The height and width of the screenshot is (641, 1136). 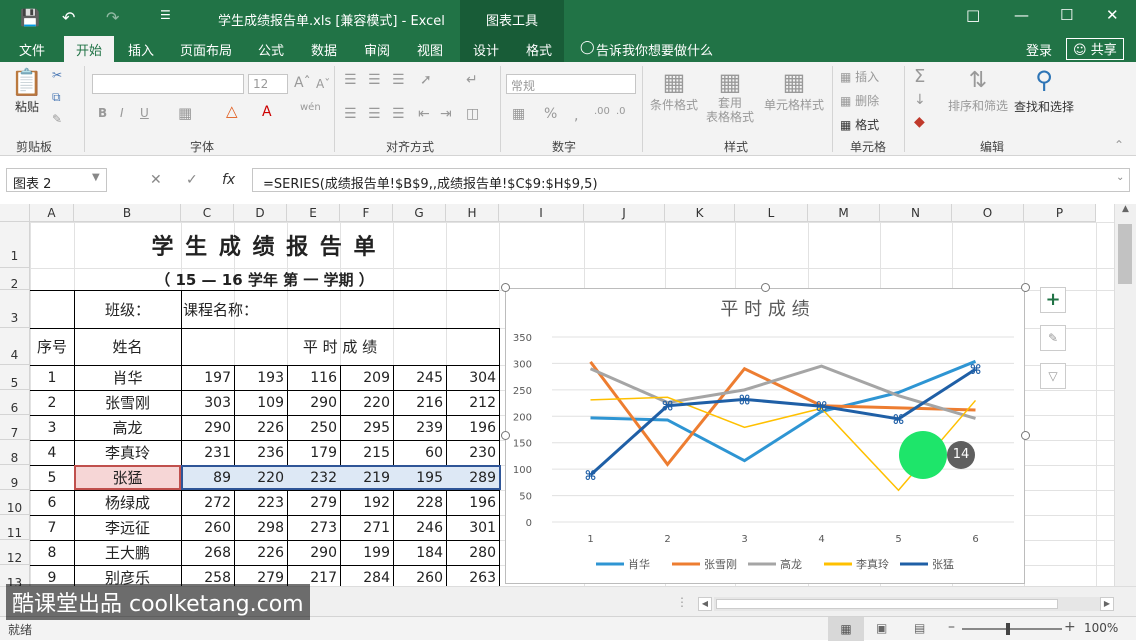 I want to click on tab-view: 视图, so click(x=430, y=49).